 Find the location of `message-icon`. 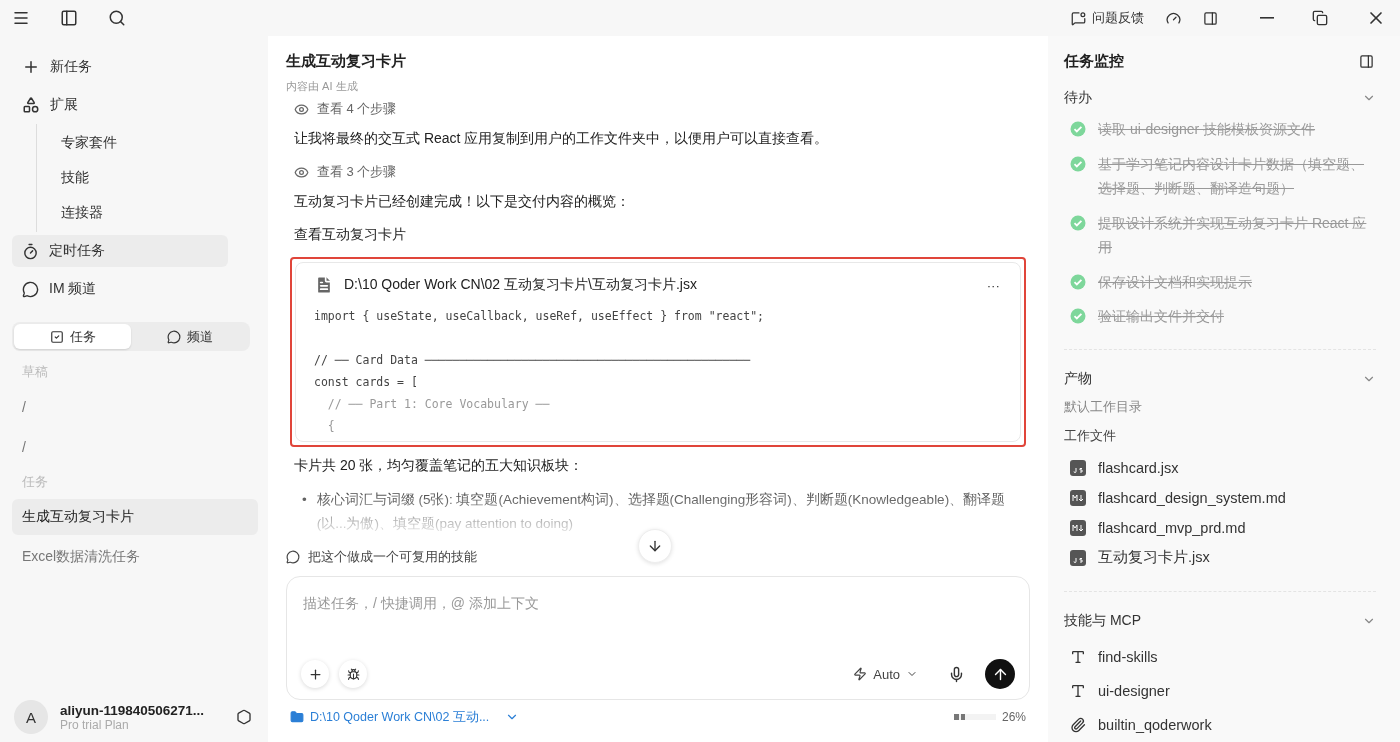

message-icon is located at coordinates (1078, 18).